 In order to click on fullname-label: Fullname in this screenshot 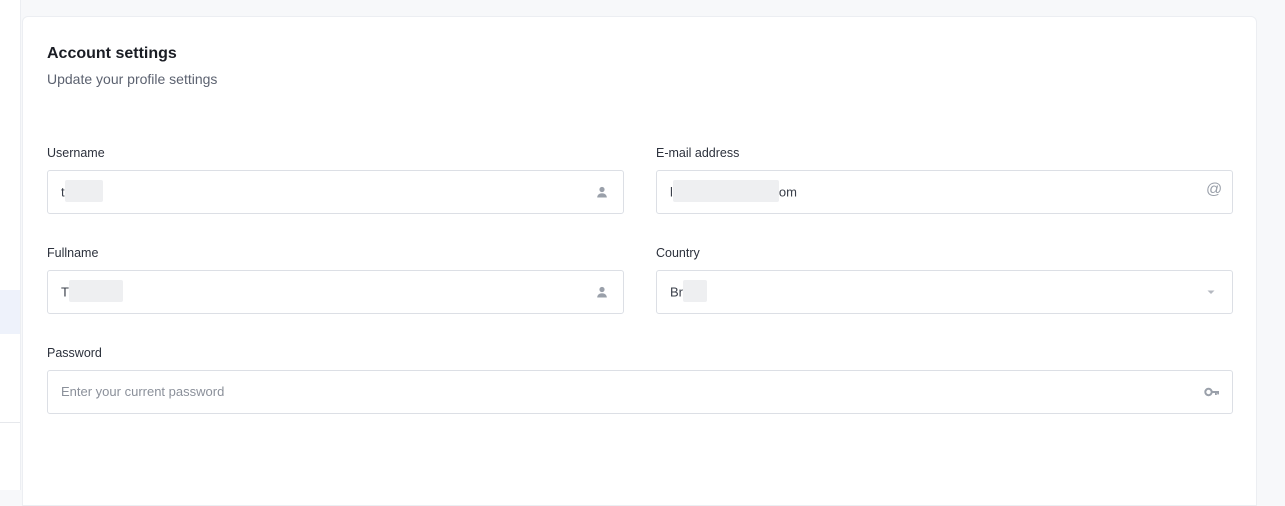, I will do `click(73, 253)`.